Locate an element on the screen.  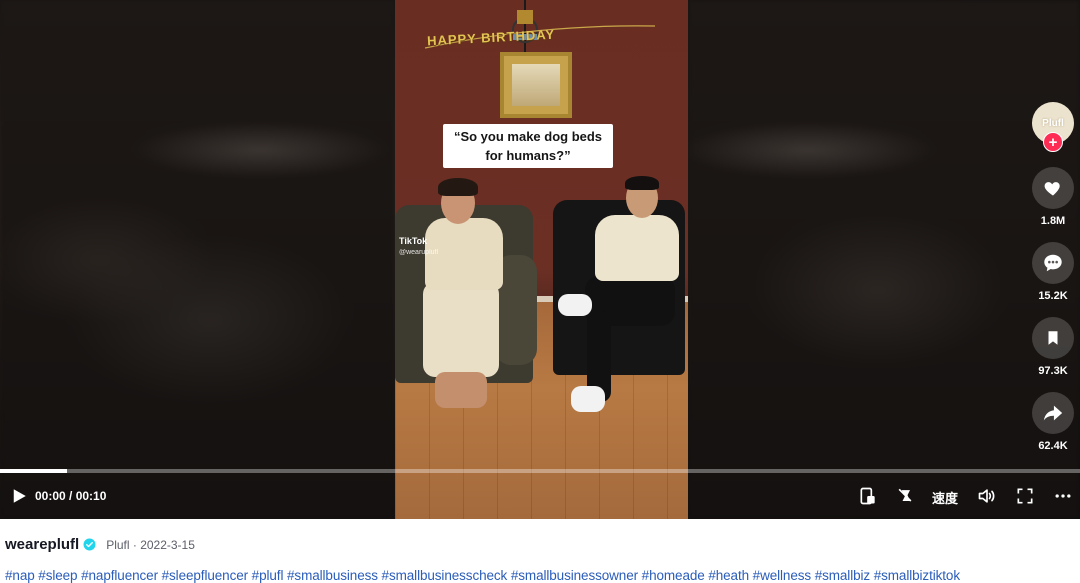
share-icon is located at coordinates (1053, 413).